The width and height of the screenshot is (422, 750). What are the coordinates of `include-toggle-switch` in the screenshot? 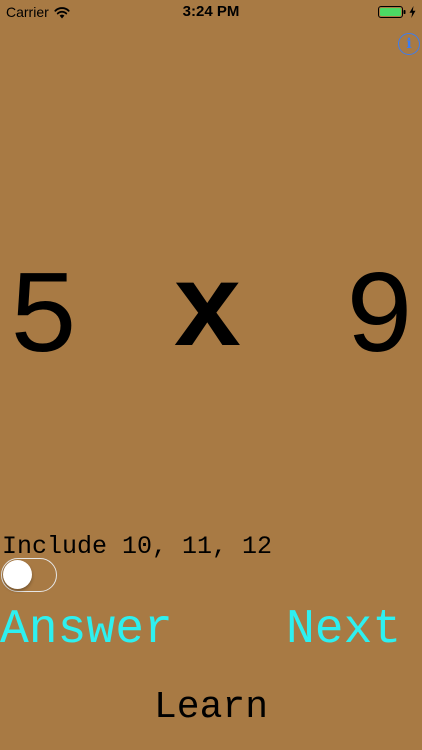 It's located at (29, 575).